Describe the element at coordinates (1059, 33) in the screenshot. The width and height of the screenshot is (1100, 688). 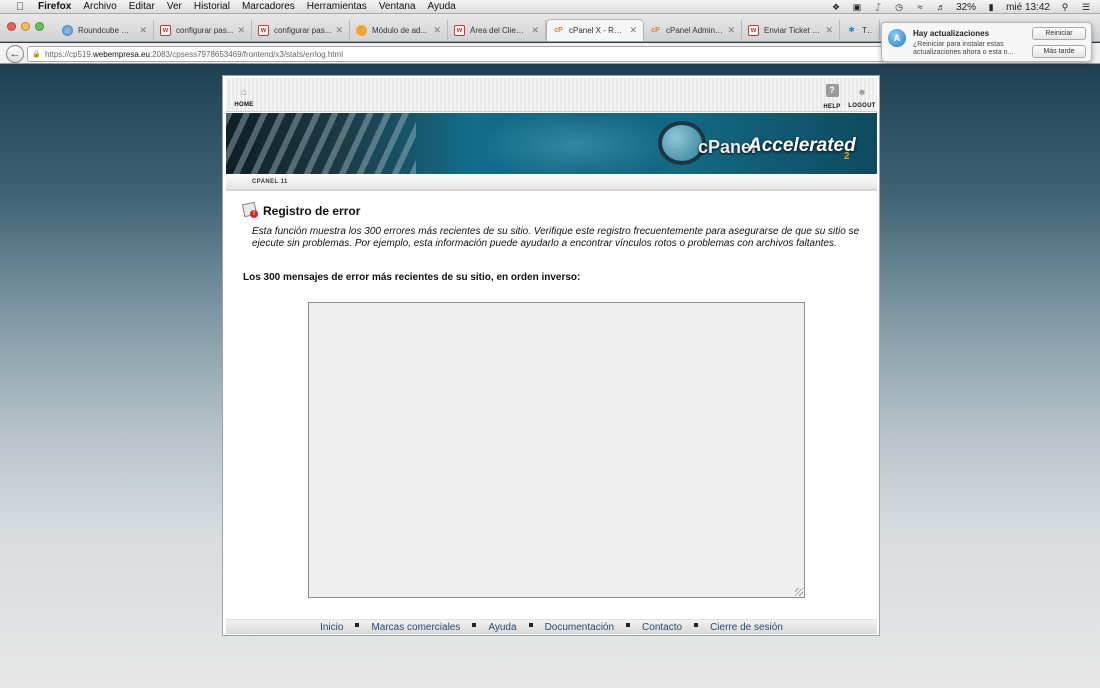
I see `restart-button: Reiniciar` at that location.